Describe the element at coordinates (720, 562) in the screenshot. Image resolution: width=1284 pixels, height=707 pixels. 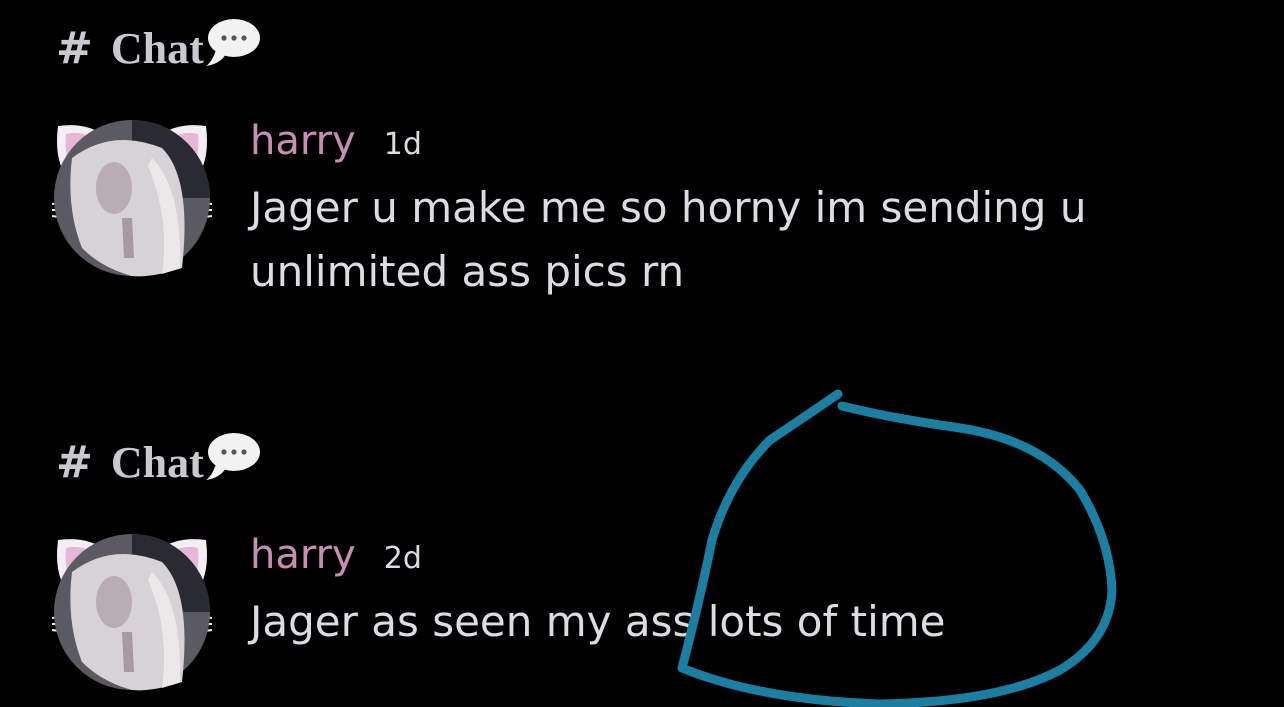
I see `message-meta: harry 2d` at that location.